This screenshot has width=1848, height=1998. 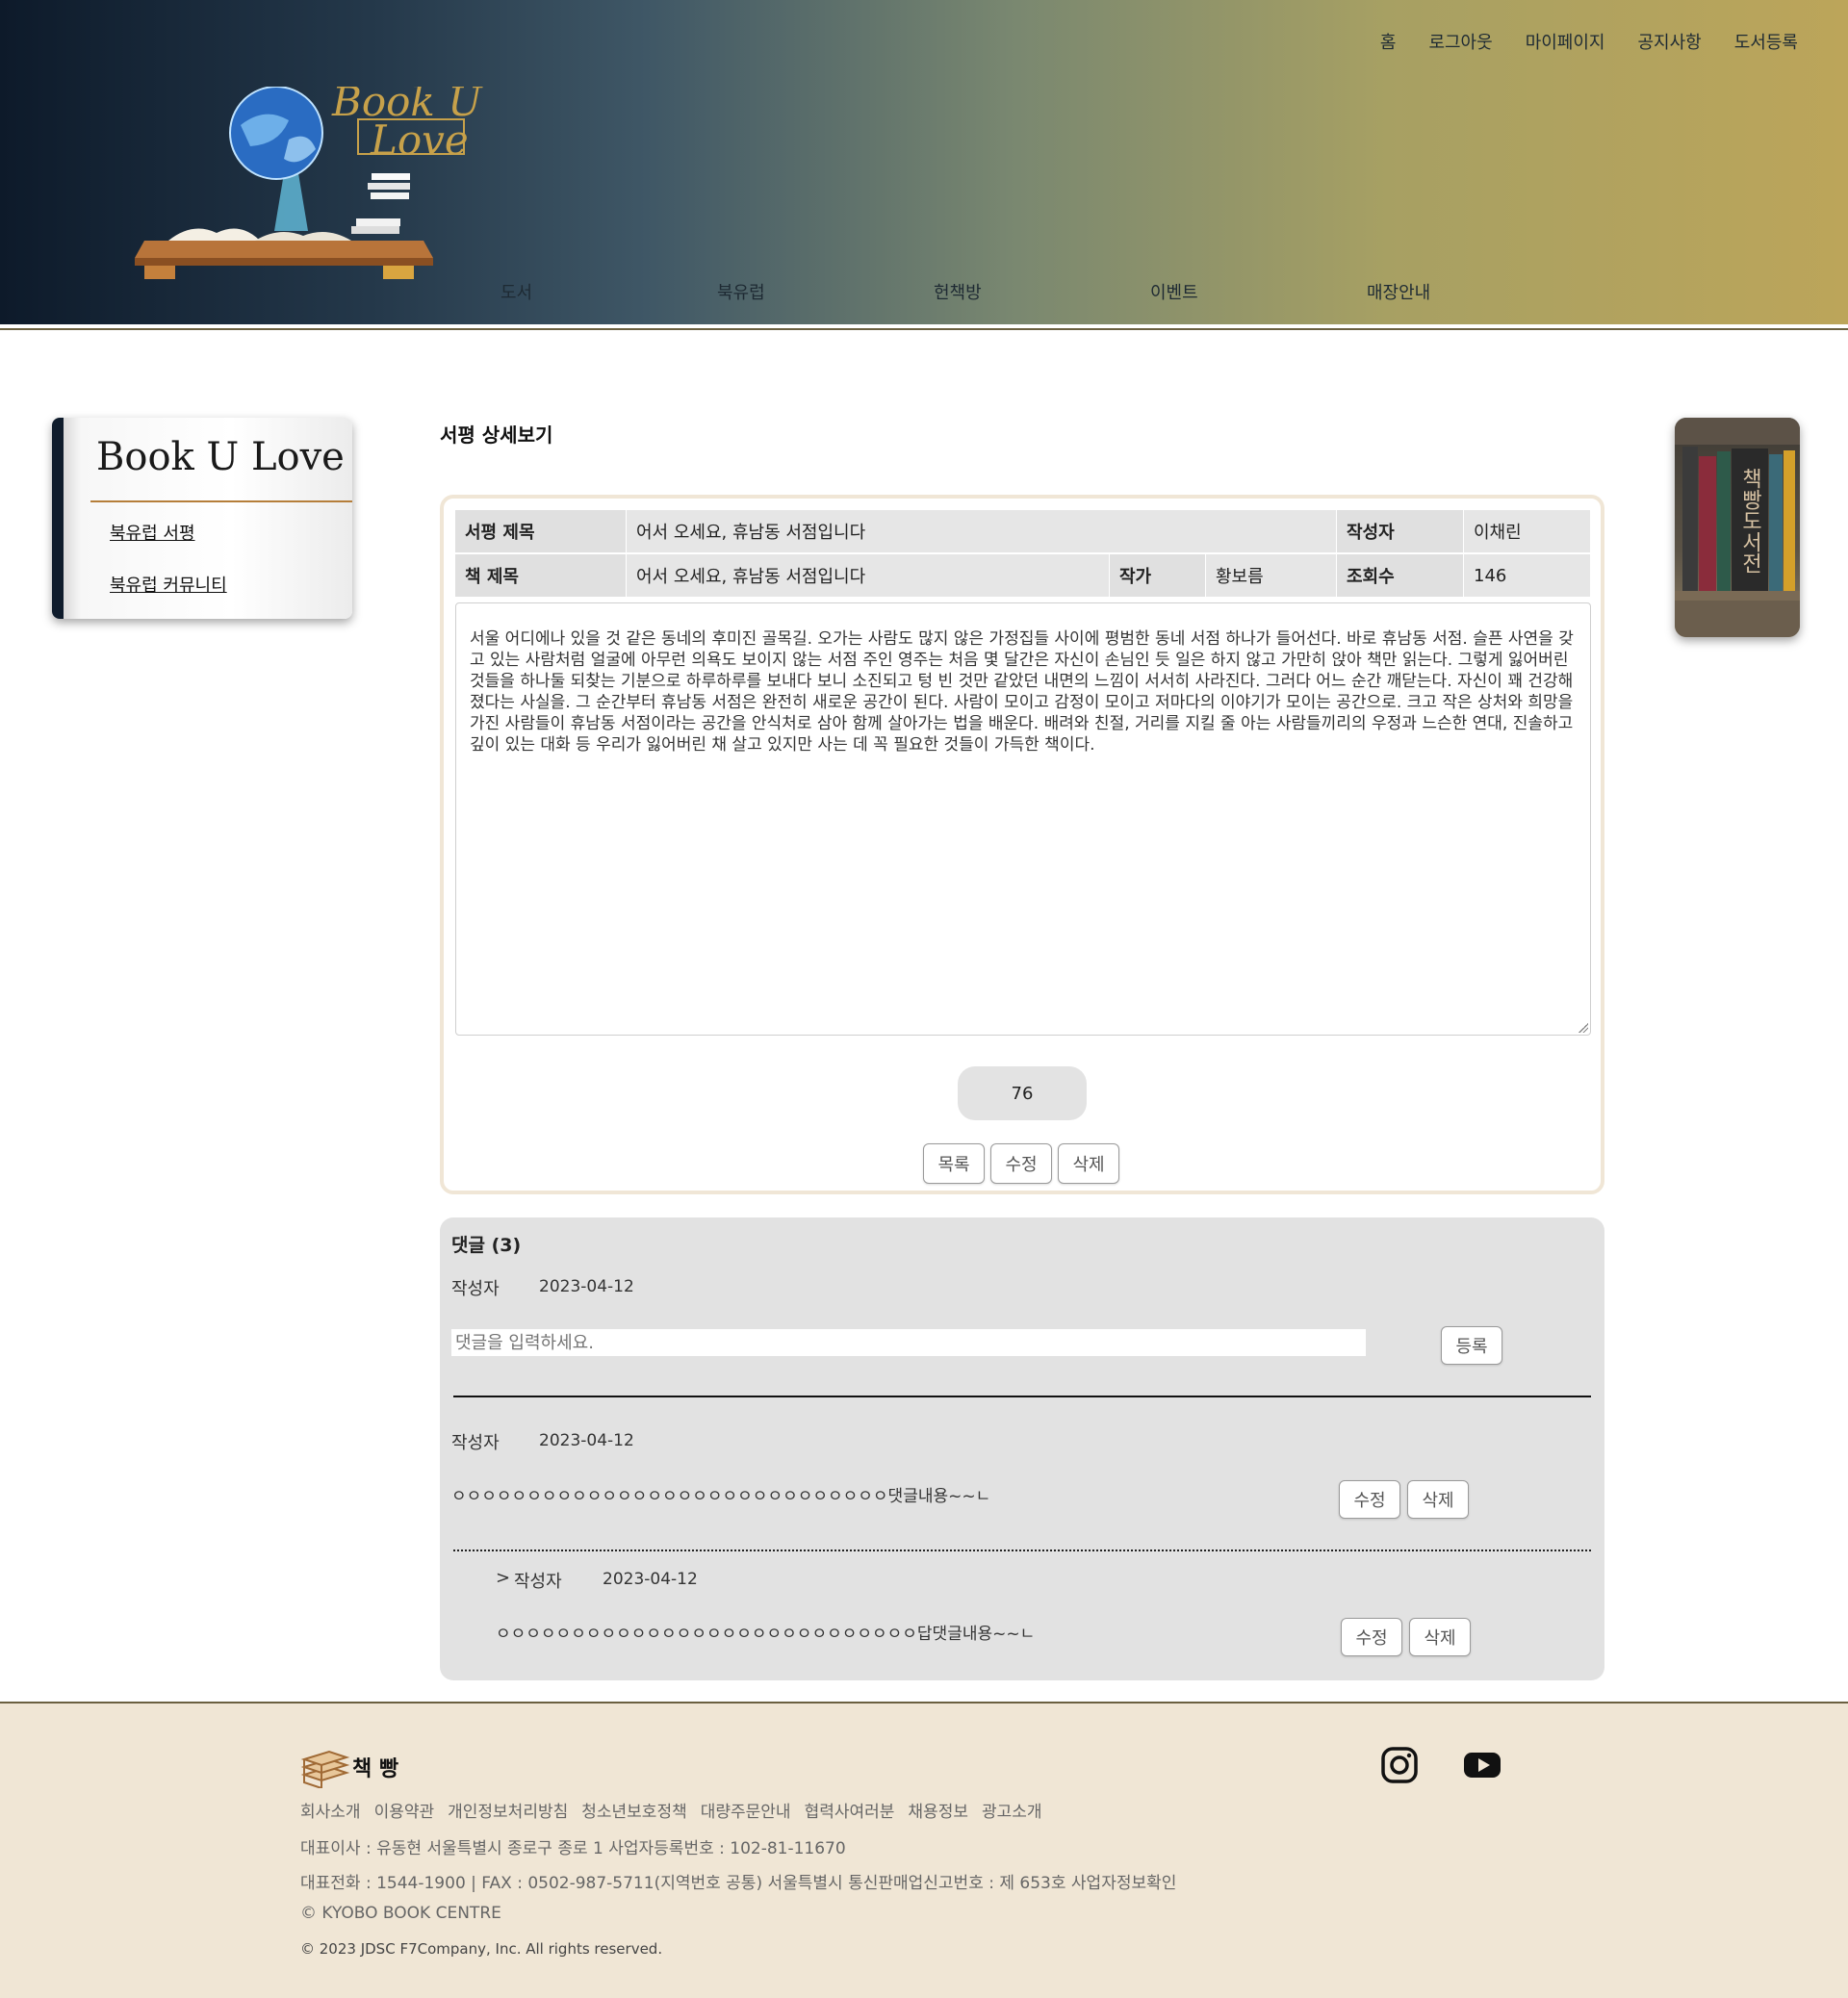 What do you see at coordinates (1475, 291) in the screenshot?
I see `mainnav-store-info: 매장안내` at bounding box center [1475, 291].